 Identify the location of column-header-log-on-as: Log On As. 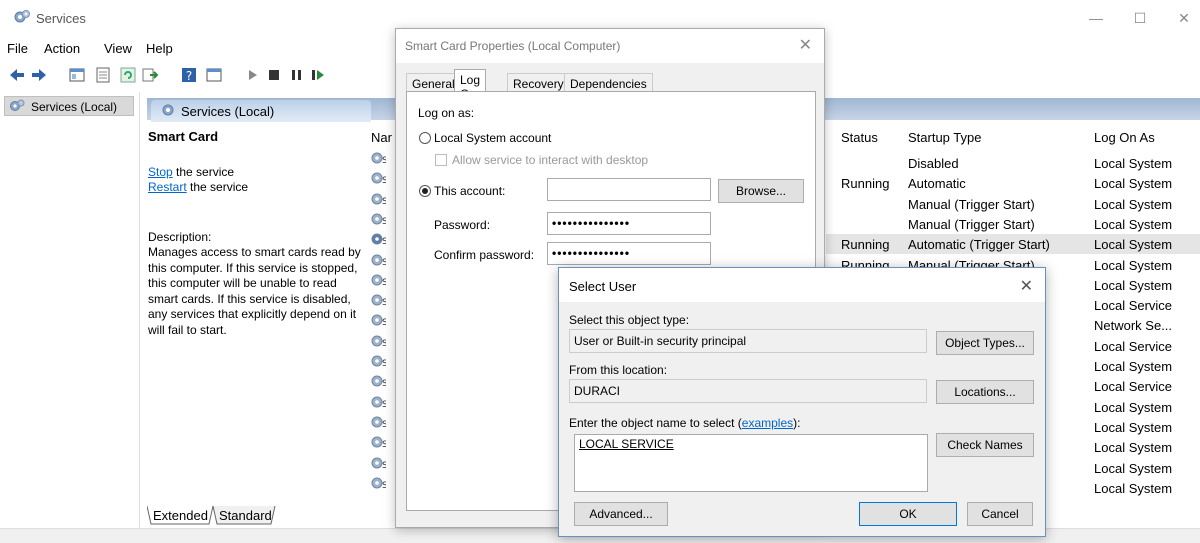
(1124, 137).